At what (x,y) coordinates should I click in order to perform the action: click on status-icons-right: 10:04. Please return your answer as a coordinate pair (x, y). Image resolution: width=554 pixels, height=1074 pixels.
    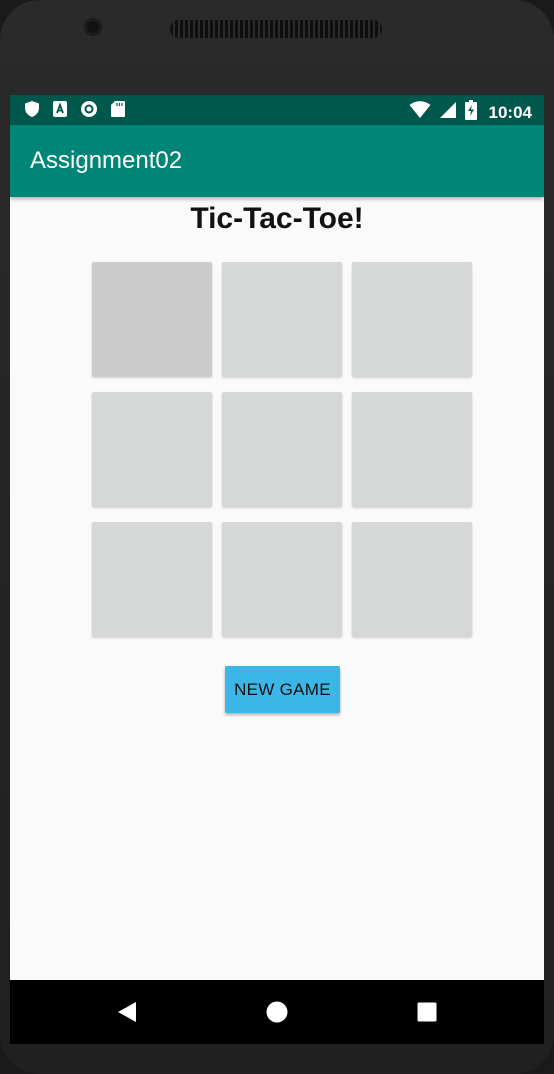
    Looking at the image, I should click on (470, 112).